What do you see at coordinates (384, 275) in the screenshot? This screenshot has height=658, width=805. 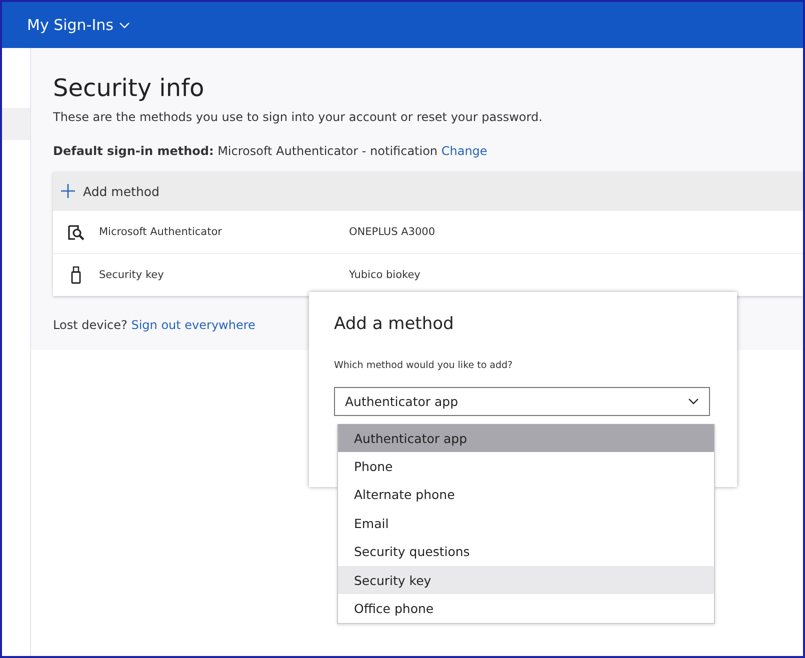 I see `method-detail: Yubico biokey` at bounding box center [384, 275].